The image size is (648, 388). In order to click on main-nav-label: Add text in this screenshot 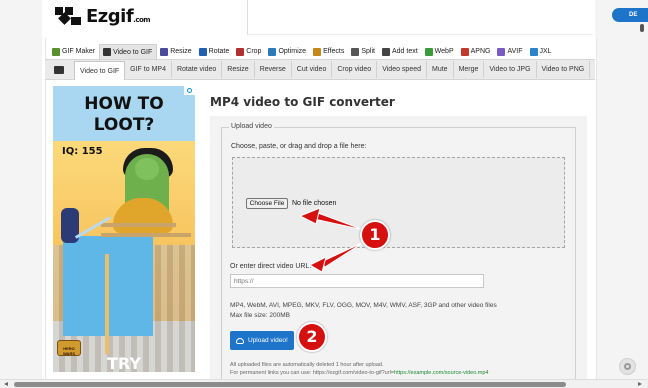, I will do `click(404, 51)`.